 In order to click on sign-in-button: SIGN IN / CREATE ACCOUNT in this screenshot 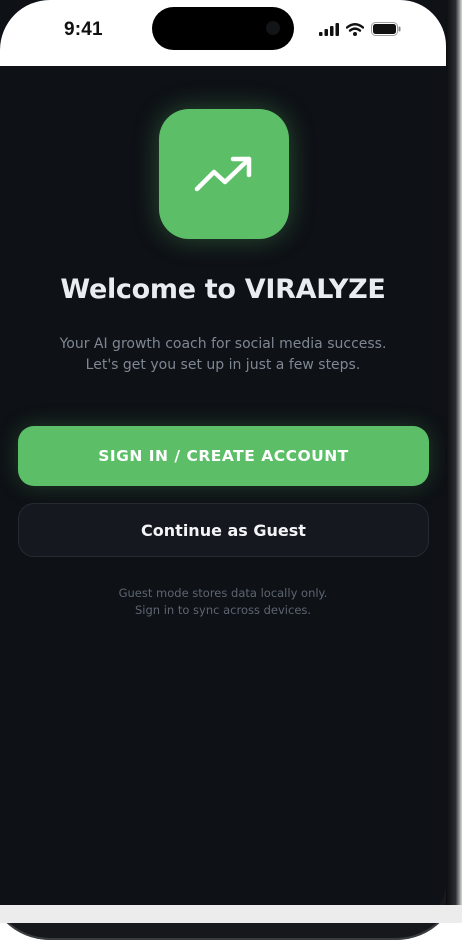, I will do `click(223, 456)`.